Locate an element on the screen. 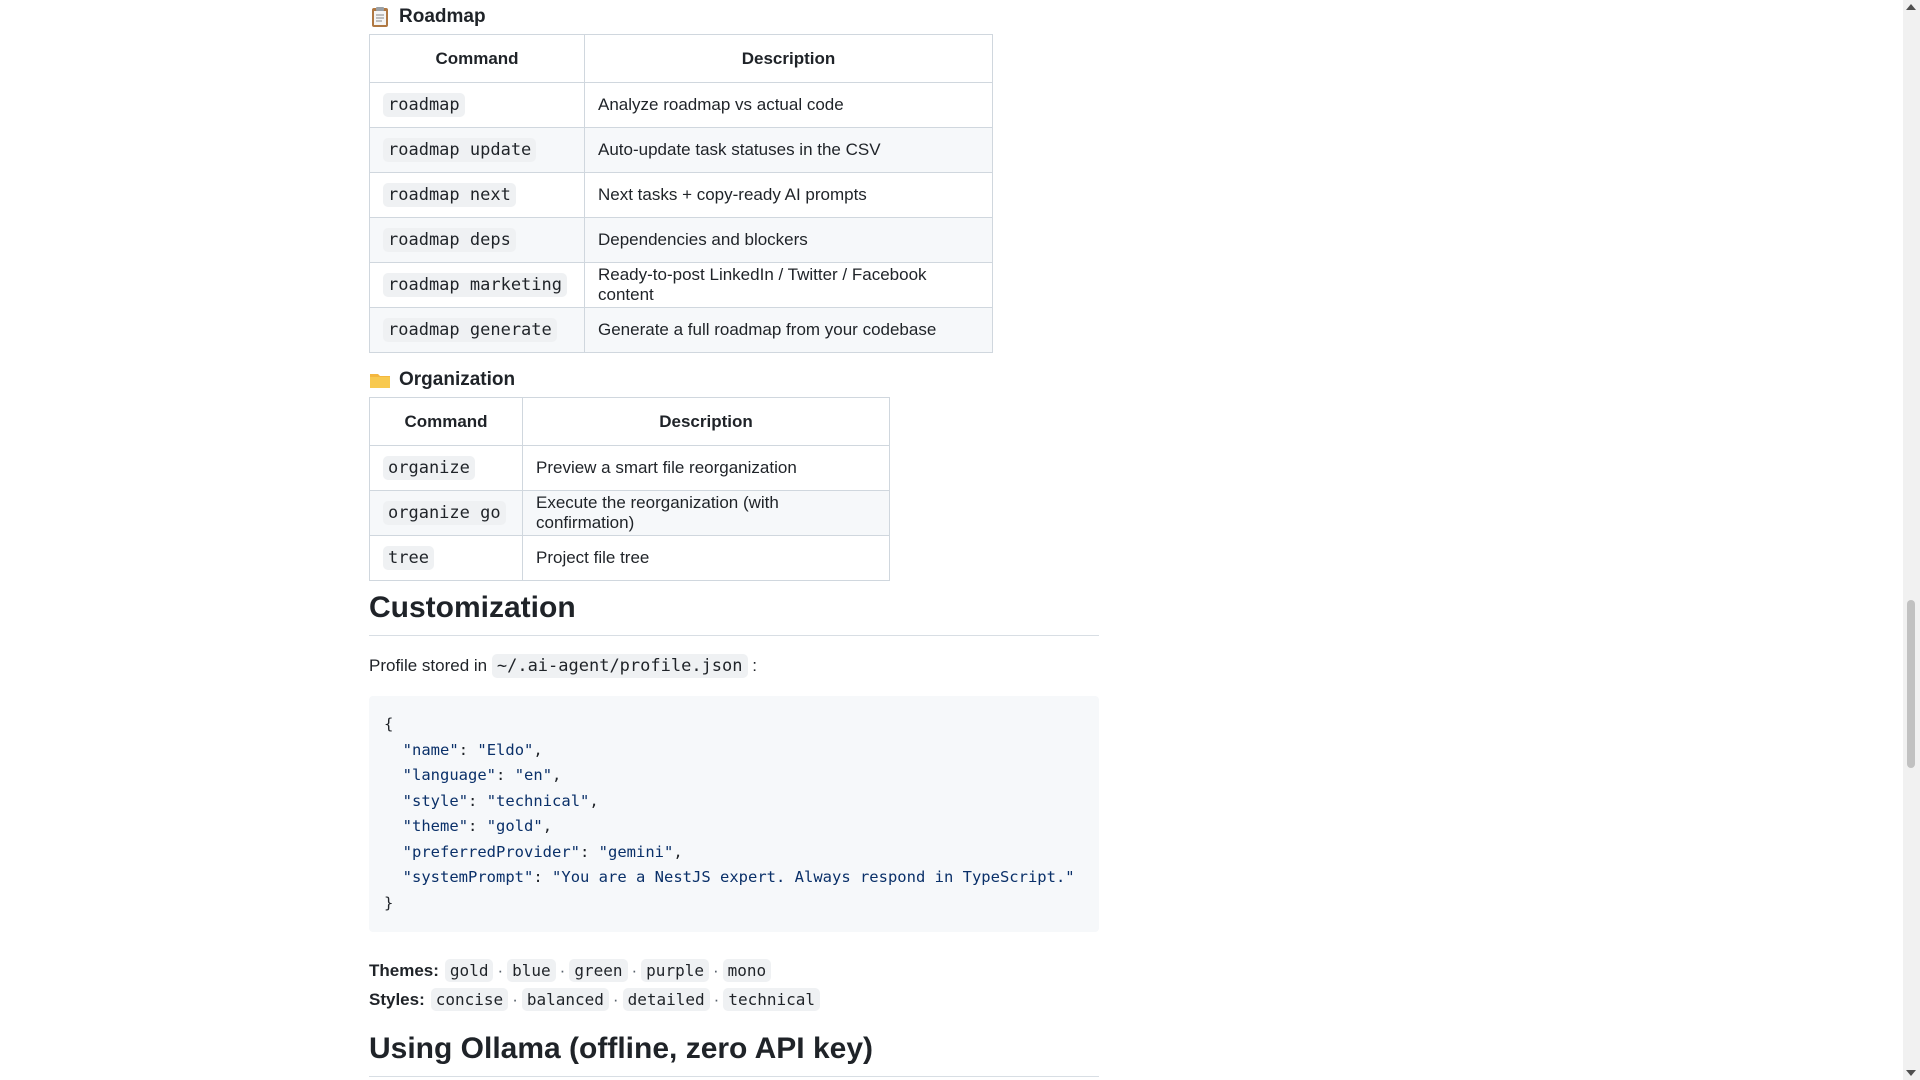 Image resolution: width=1920 pixels, height=1080 pixels. styles-label: Styles: is located at coordinates (397, 999).